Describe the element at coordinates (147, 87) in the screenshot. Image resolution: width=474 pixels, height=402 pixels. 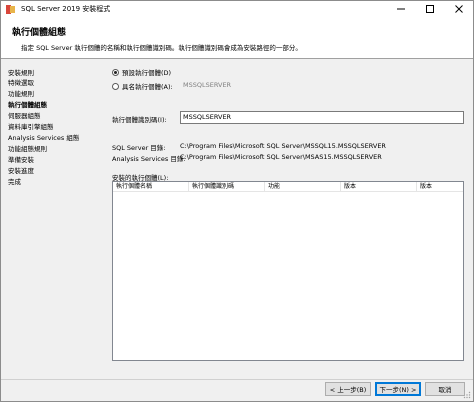
I see `named-instance-label: 具名執行個體(A):` at that location.